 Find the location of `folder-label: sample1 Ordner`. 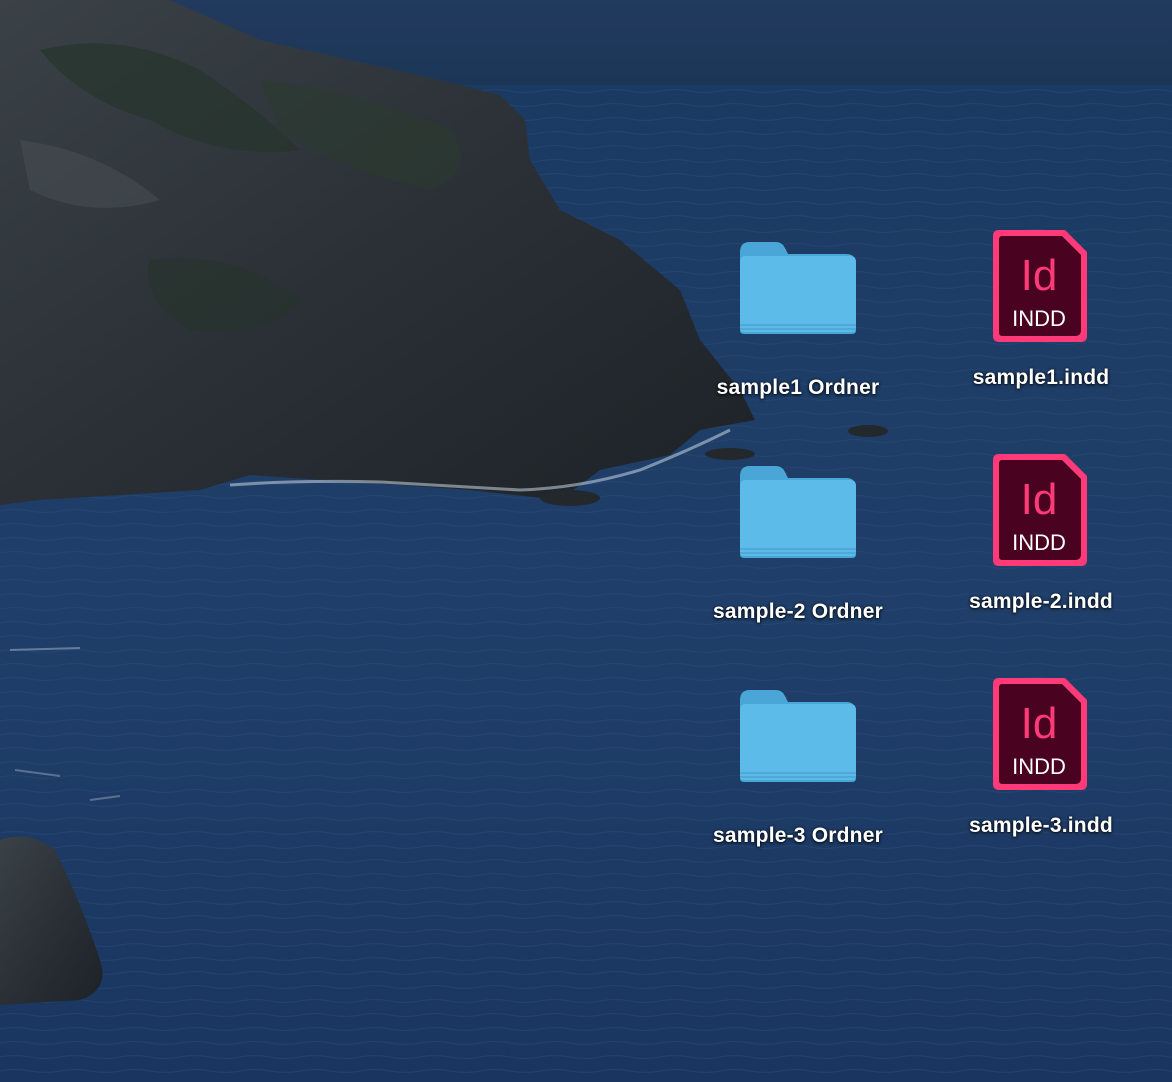

folder-label: sample1 Ordner is located at coordinates (798, 387).